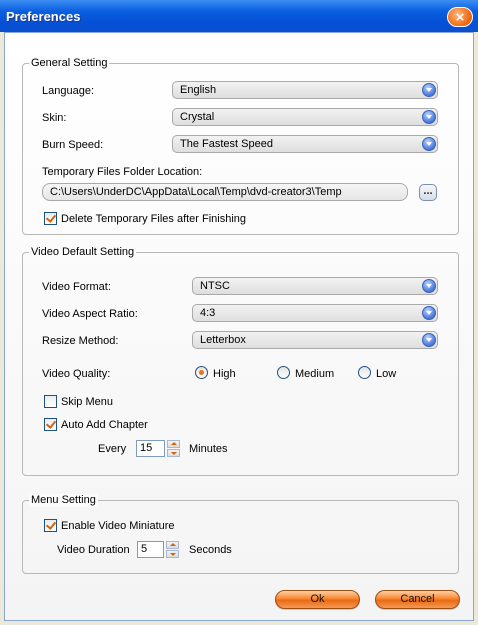 The image size is (478, 625). I want to click on language-value: English, so click(198, 90).